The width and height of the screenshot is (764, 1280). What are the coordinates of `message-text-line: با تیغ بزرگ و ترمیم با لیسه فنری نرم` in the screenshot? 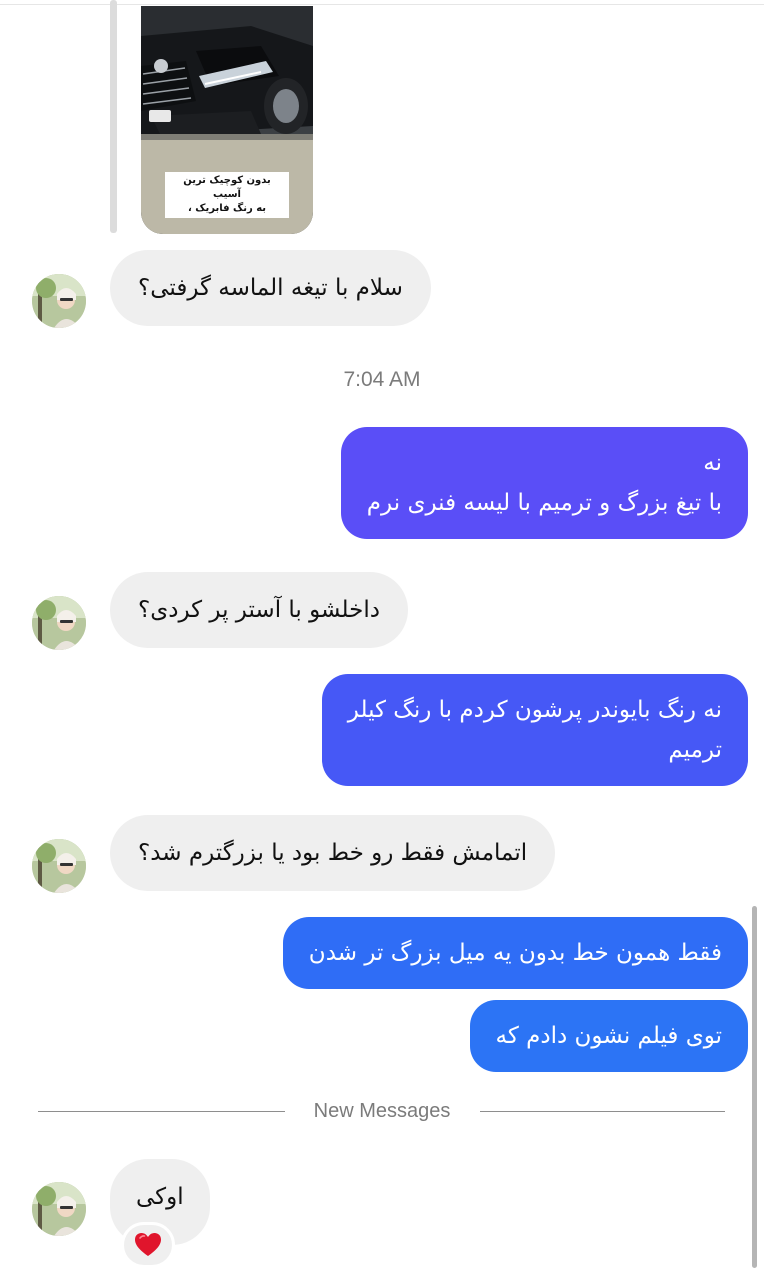 It's located at (544, 503).